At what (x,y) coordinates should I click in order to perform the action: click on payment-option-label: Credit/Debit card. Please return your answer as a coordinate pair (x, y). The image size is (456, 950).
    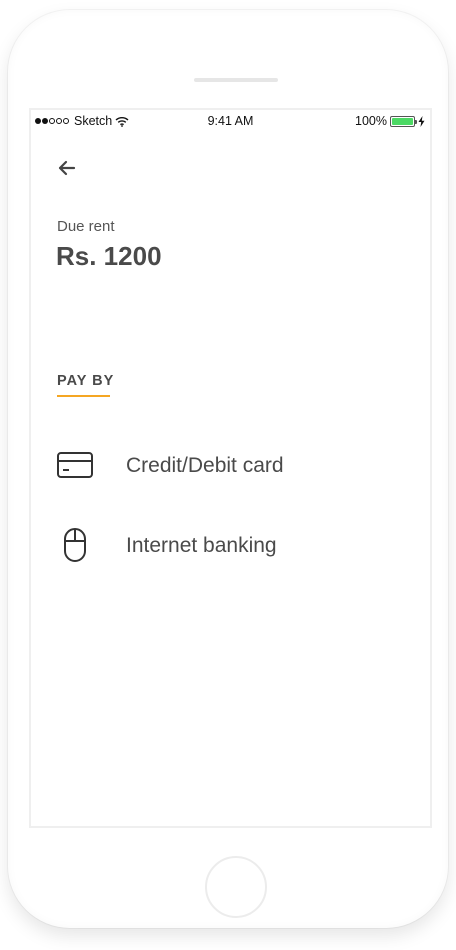
    Looking at the image, I should click on (205, 465).